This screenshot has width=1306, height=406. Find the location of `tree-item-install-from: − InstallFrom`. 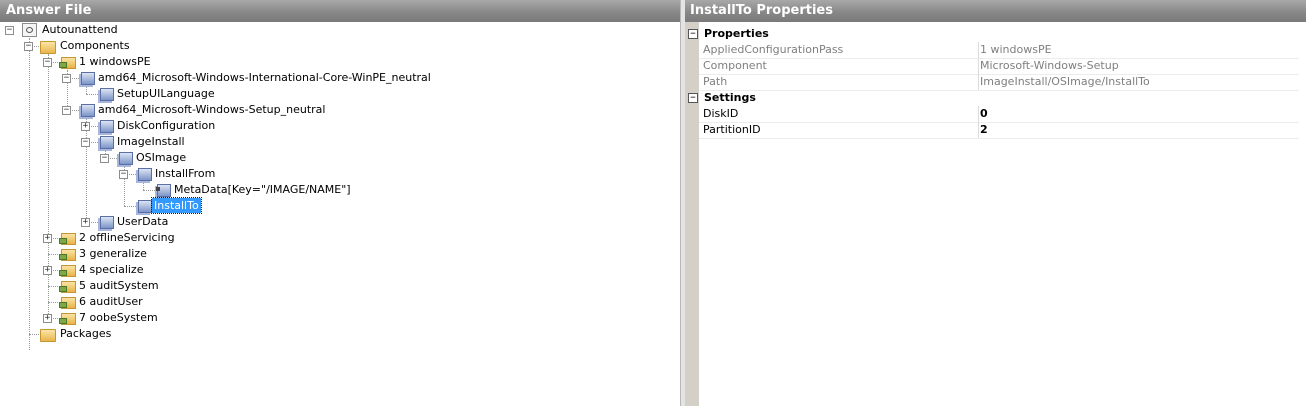

tree-item-install-from: − InstallFrom is located at coordinates (340, 174).